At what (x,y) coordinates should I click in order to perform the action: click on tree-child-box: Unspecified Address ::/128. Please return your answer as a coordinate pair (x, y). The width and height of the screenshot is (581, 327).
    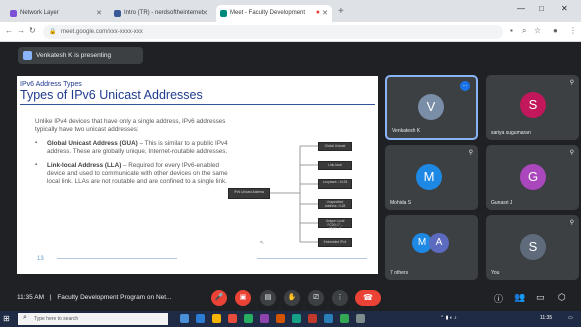
    Looking at the image, I should click on (335, 204).